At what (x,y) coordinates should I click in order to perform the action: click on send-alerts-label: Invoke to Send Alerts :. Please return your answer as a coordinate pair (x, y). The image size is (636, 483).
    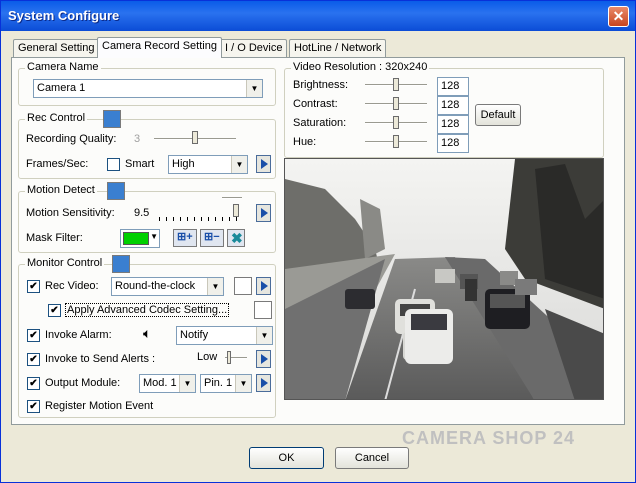
    Looking at the image, I should click on (100, 359).